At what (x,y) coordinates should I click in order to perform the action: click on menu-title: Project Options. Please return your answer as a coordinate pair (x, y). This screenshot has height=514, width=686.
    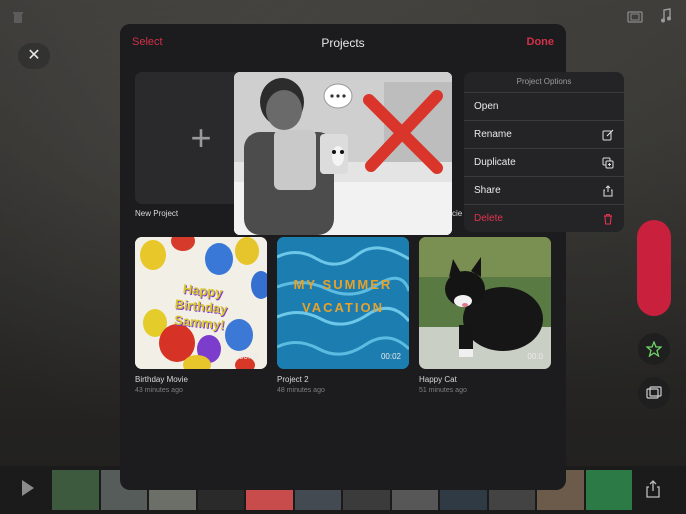
    Looking at the image, I should click on (544, 82).